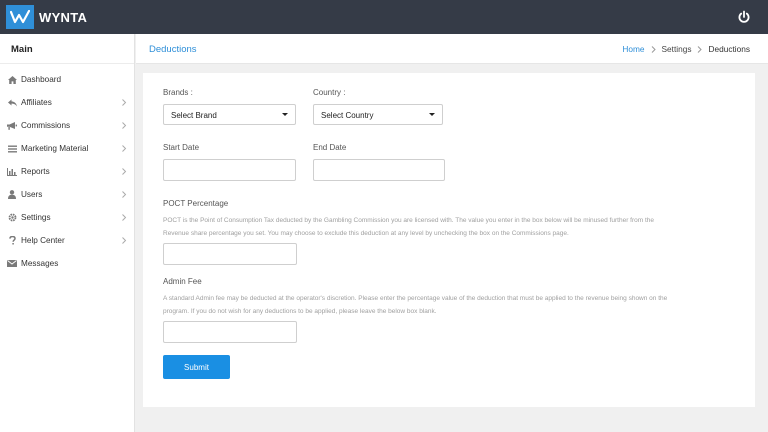  Describe the element at coordinates (20, 17) in the screenshot. I see `logo-mark-icon` at that location.